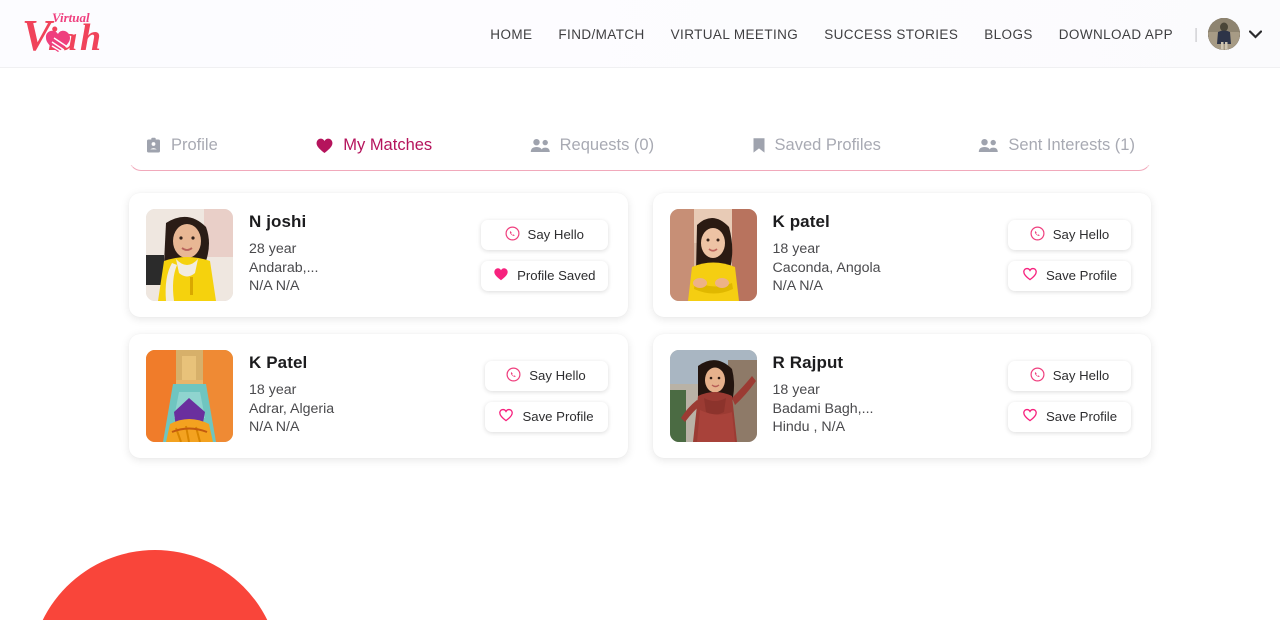 Image resolution: width=1280 pixels, height=620 pixels. Describe the element at coordinates (601, 34) in the screenshot. I see `nav-find-match: FIND/MATCH` at that location.